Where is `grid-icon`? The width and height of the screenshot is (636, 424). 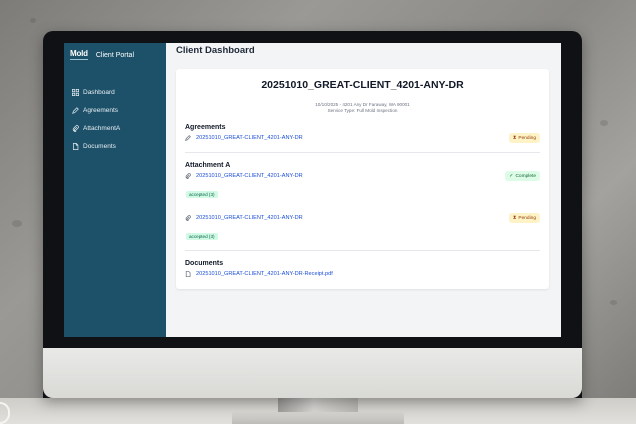 grid-icon is located at coordinates (75, 92).